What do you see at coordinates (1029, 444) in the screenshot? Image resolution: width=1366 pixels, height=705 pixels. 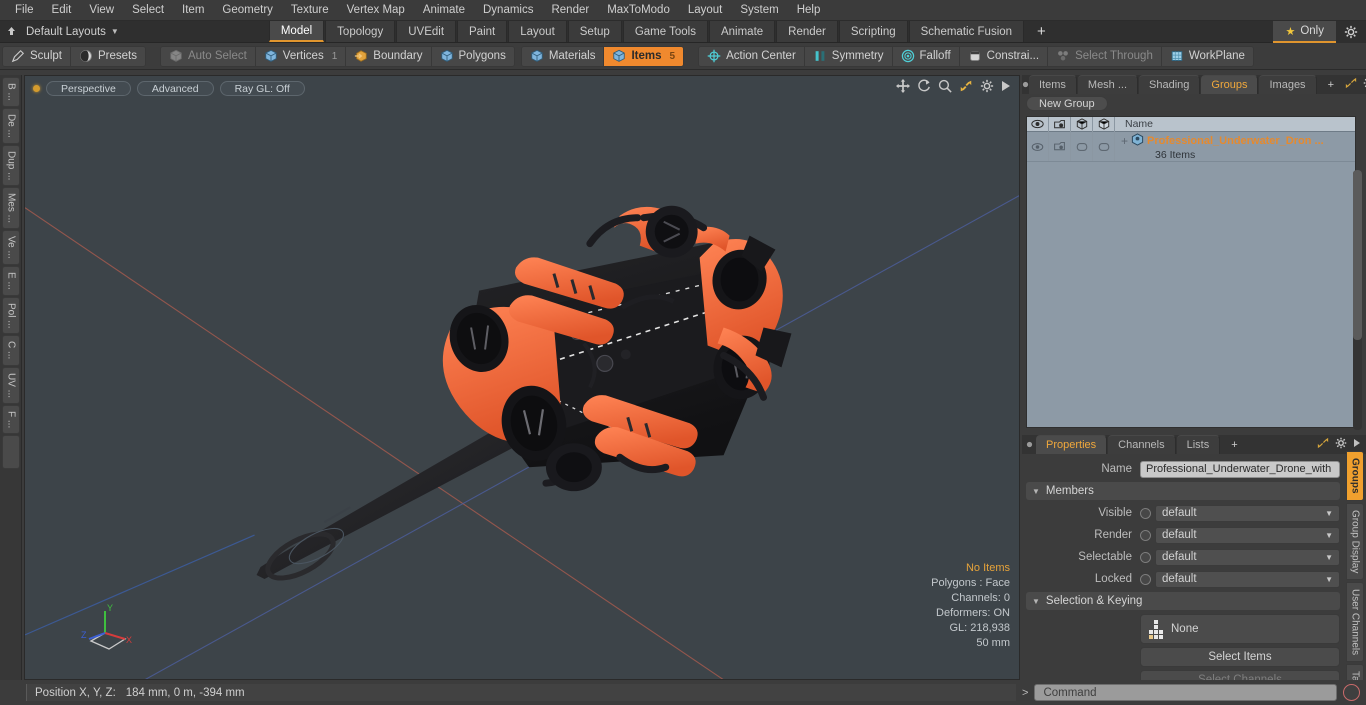 I see `properties-menu-dot-icon` at bounding box center [1029, 444].